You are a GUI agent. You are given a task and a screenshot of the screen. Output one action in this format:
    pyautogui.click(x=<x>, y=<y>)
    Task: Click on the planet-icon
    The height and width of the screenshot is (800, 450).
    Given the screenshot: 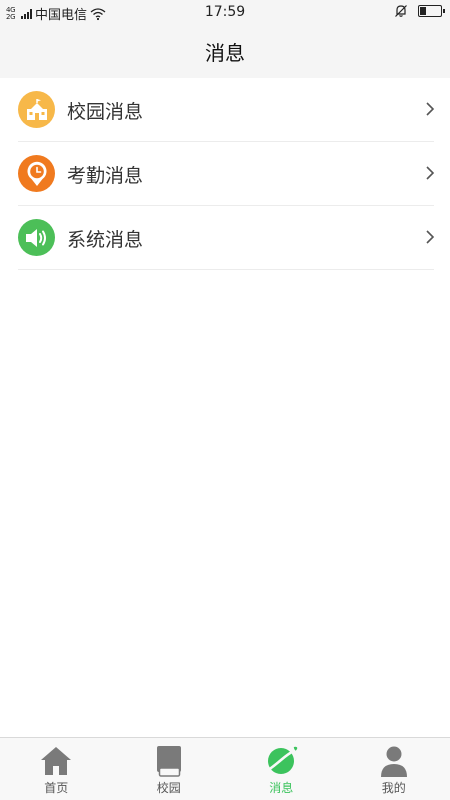 What is the action you would take?
    pyautogui.click(x=281, y=760)
    